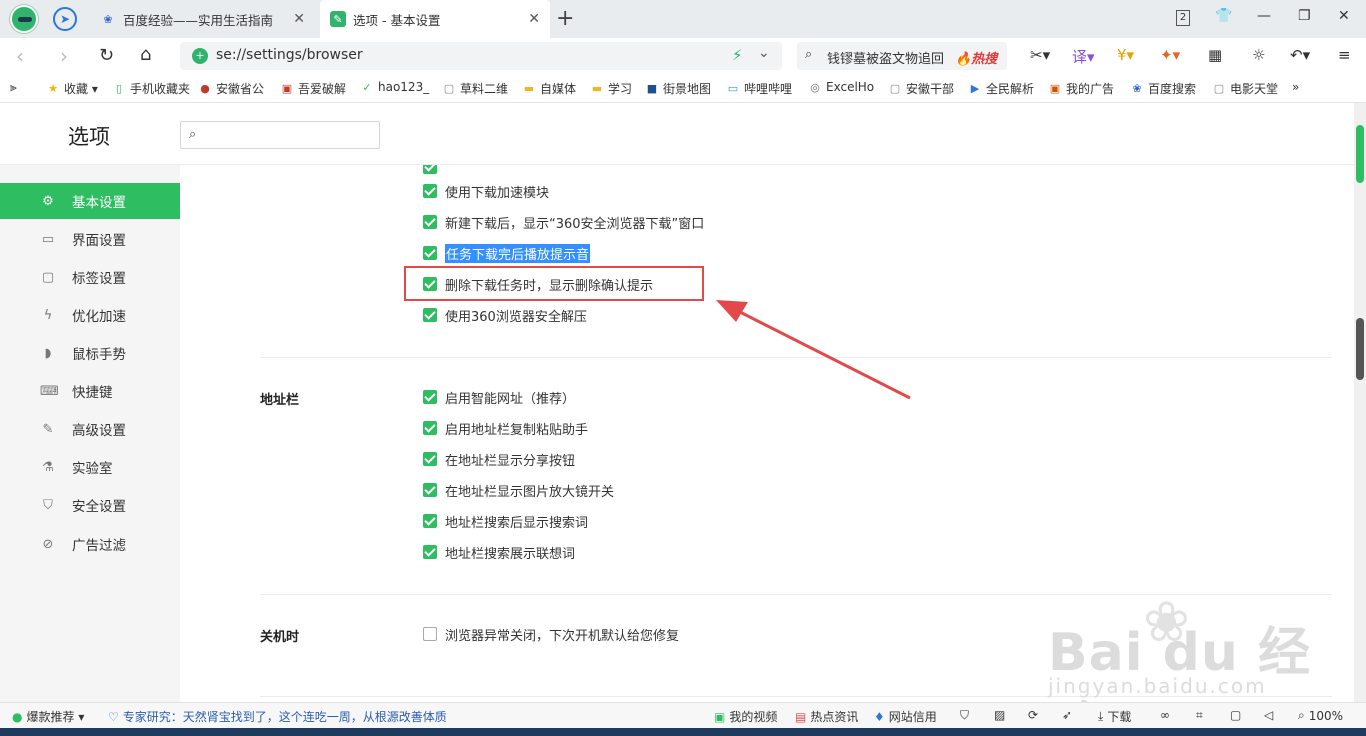 The image size is (1366, 736). I want to click on bookmark-item: ▢ 安徽干部, so click(921, 88).